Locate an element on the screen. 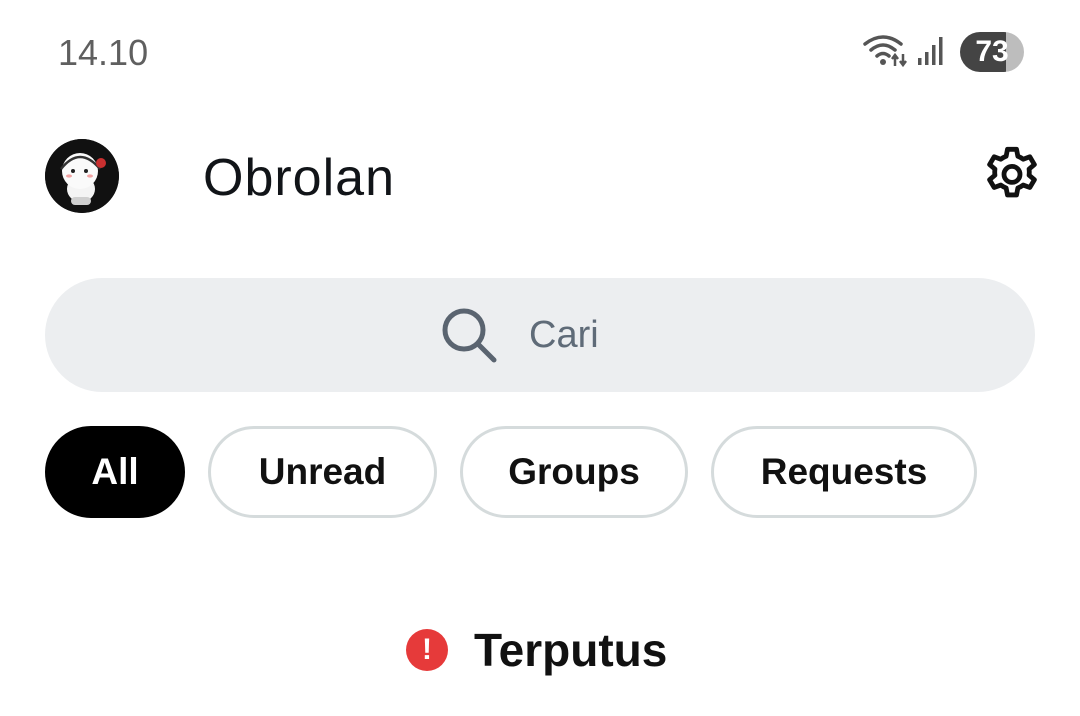 This screenshot has height=716, width=1080. search-bar is located at coordinates (540, 335).